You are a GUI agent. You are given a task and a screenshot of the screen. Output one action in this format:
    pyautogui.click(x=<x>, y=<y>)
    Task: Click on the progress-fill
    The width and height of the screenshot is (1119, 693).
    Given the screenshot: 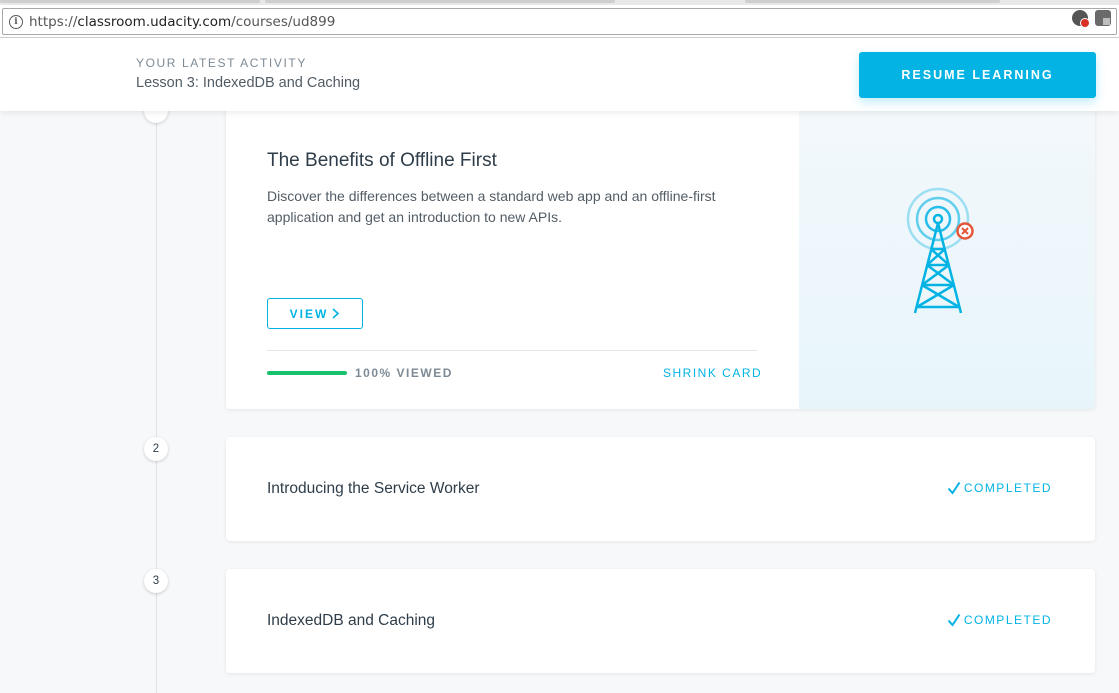 What is the action you would take?
    pyautogui.click(x=307, y=373)
    